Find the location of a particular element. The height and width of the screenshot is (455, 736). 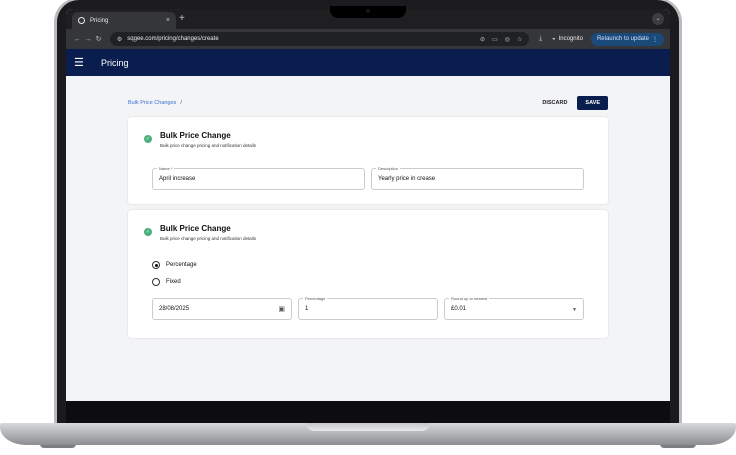

incognito-icon: ◒ is located at coordinates (553, 39).